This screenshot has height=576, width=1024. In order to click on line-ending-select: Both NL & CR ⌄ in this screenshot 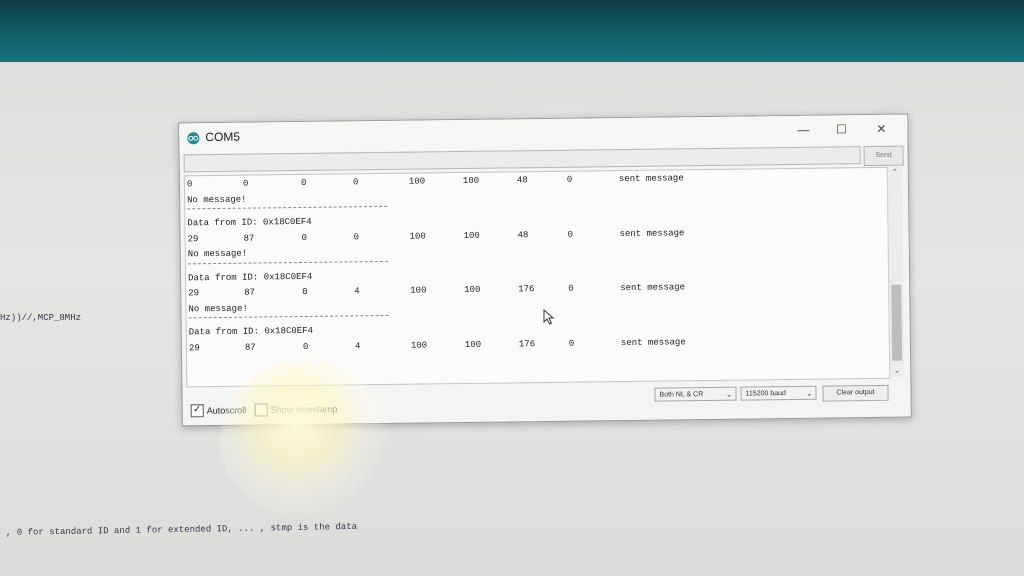, I will do `click(695, 394)`.